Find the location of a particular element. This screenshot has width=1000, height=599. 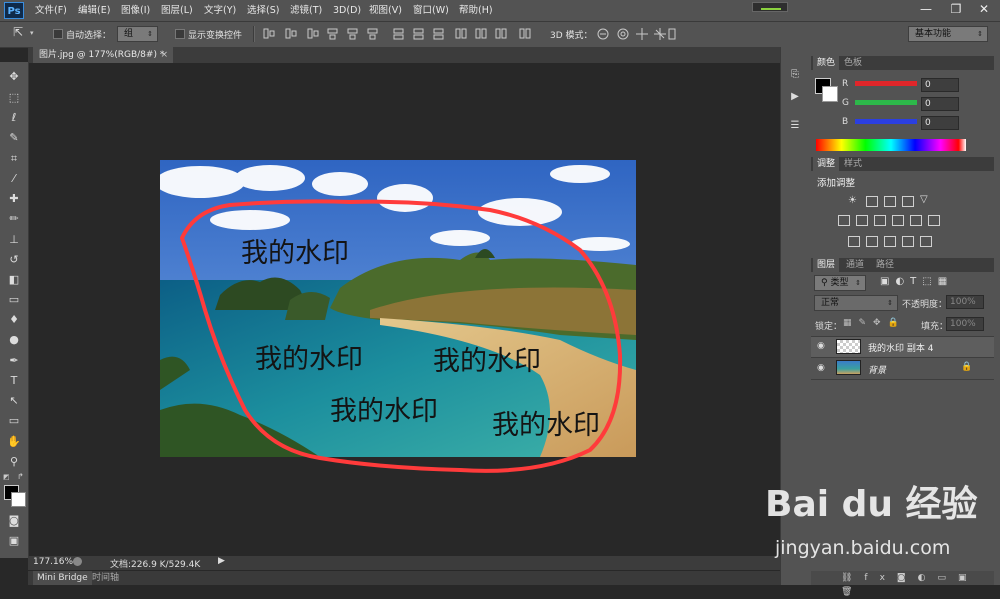

menu-window: 窗口(W) is located at coordinates (431, 11).